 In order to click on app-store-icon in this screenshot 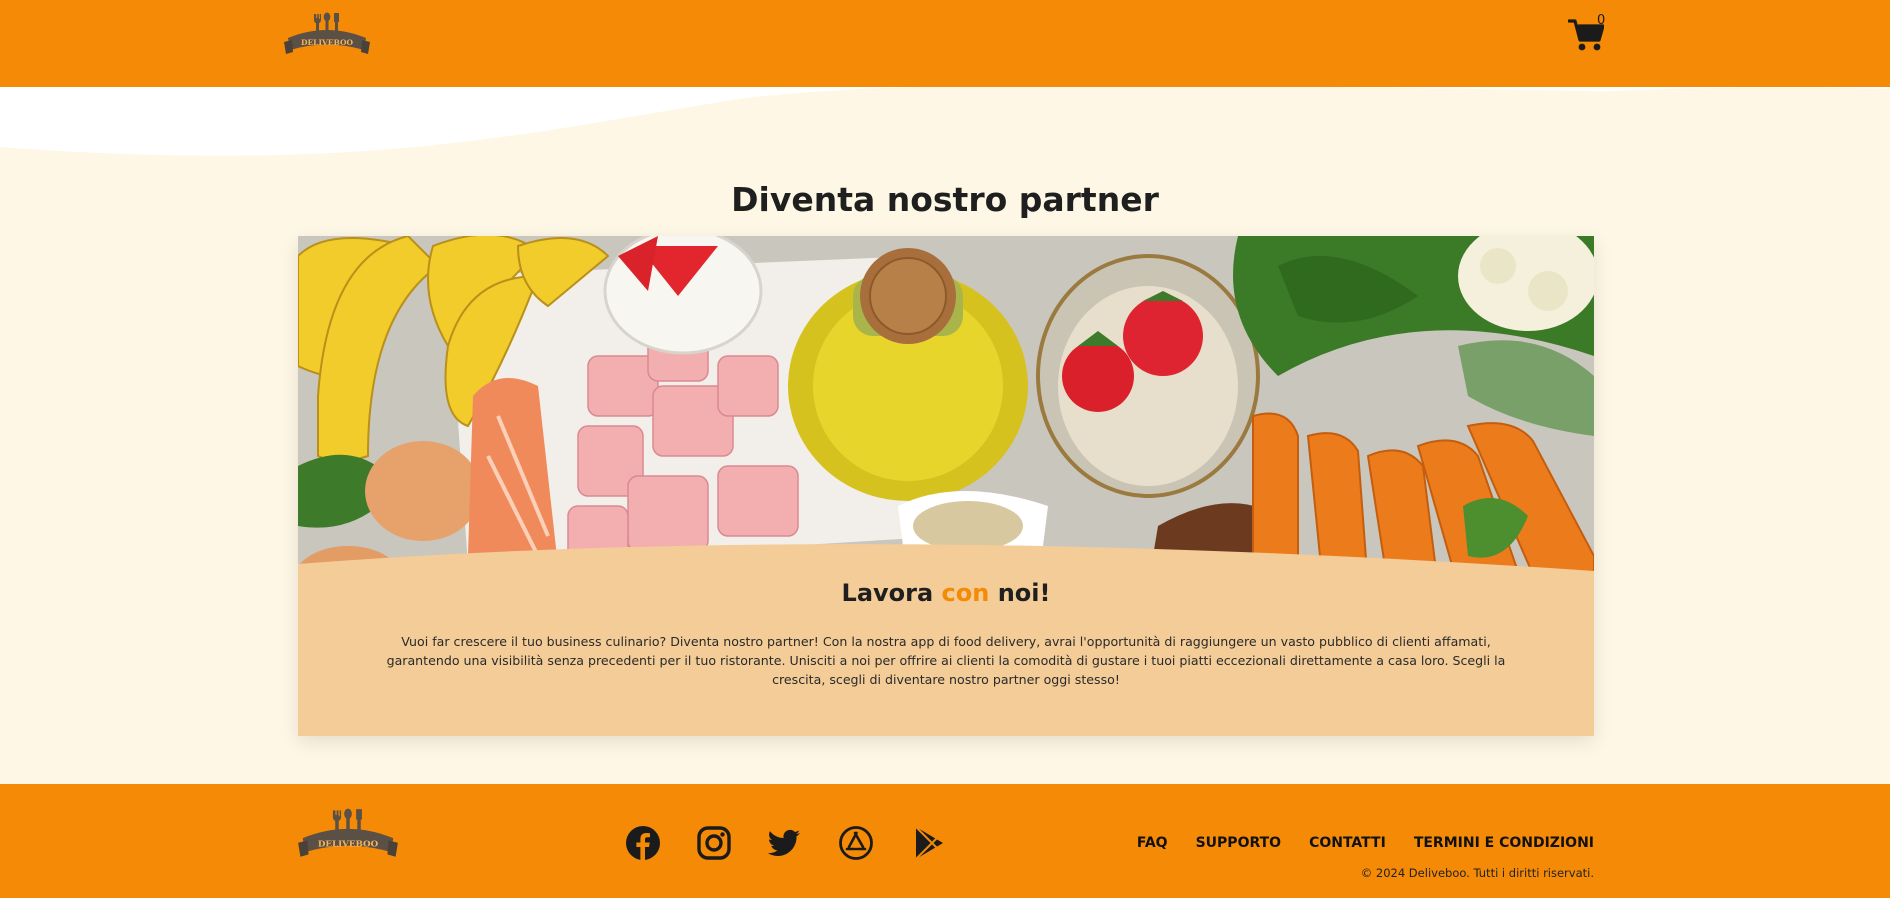, I will do `click(856, 843)`.